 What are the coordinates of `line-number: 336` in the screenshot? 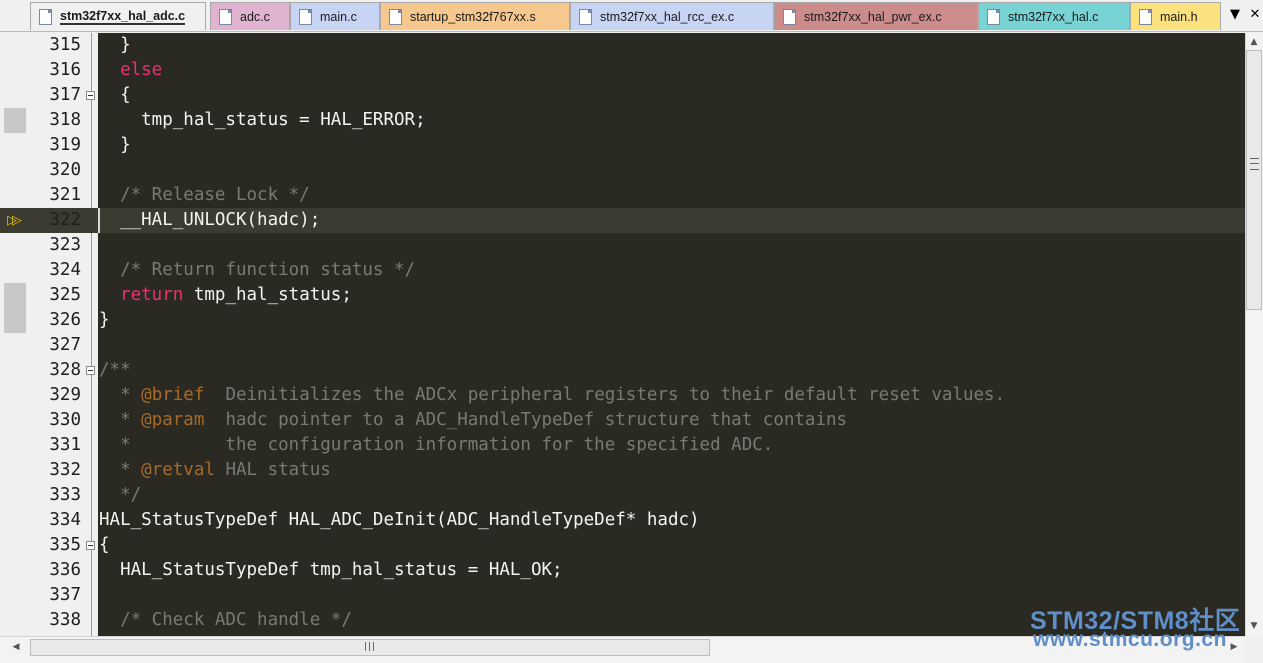 It's located at (65, 570).